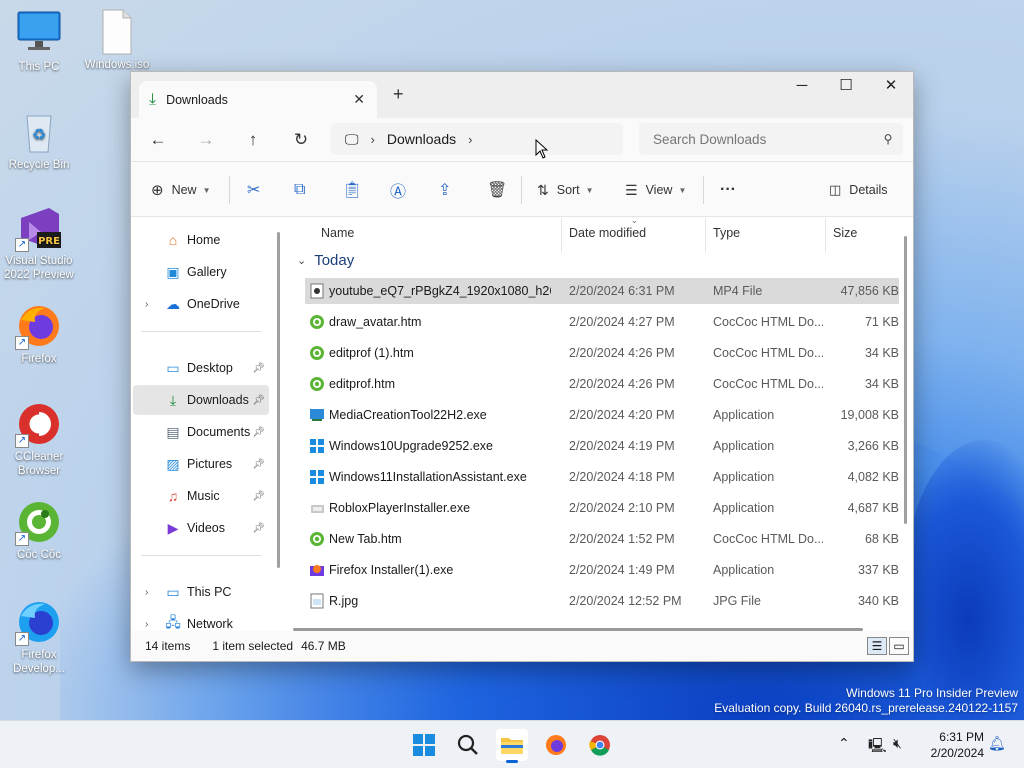 The height and width of the screenshot is (768, 1024). What do you see at coordinates (726, 233) in the screenshot?
I see `column-header-type: Type` at bounding box center [726, 233].